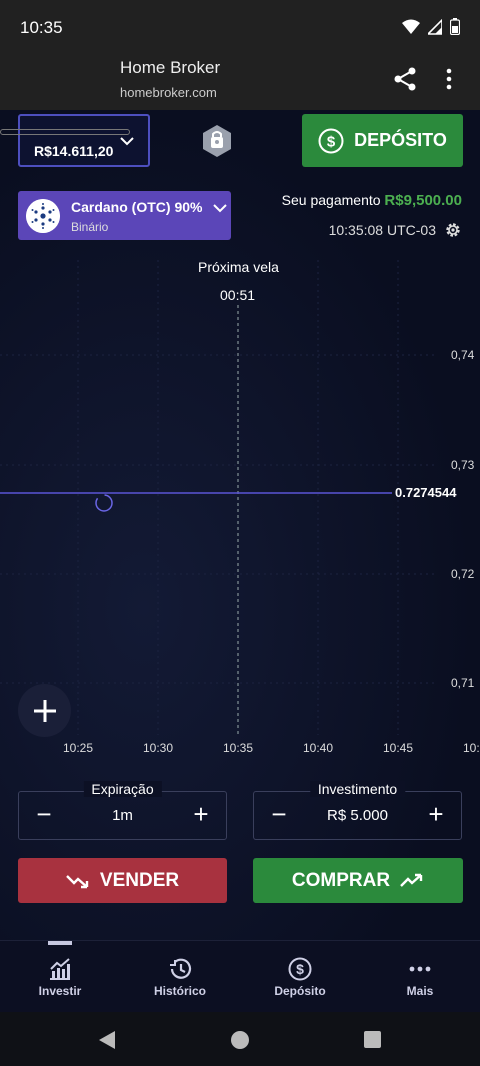 The height and width of the screenshot is (1066, 480). I want to click on balance-selector: R$14.611,20, so click(75, 140).